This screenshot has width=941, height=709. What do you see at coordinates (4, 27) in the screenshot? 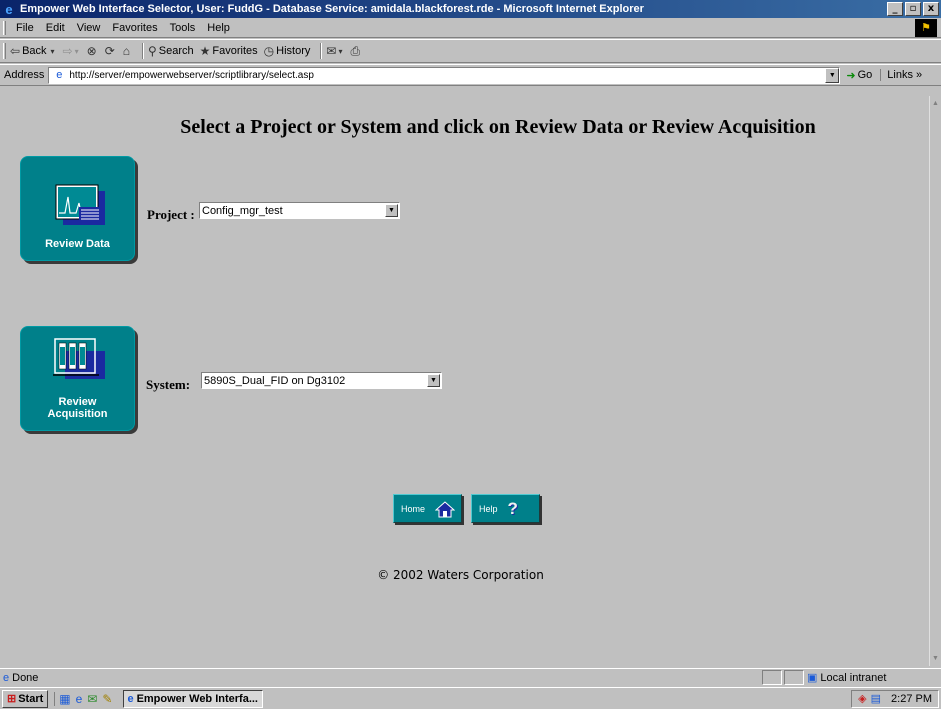
I see `menubar-grip` at bounding box center [4, 27].